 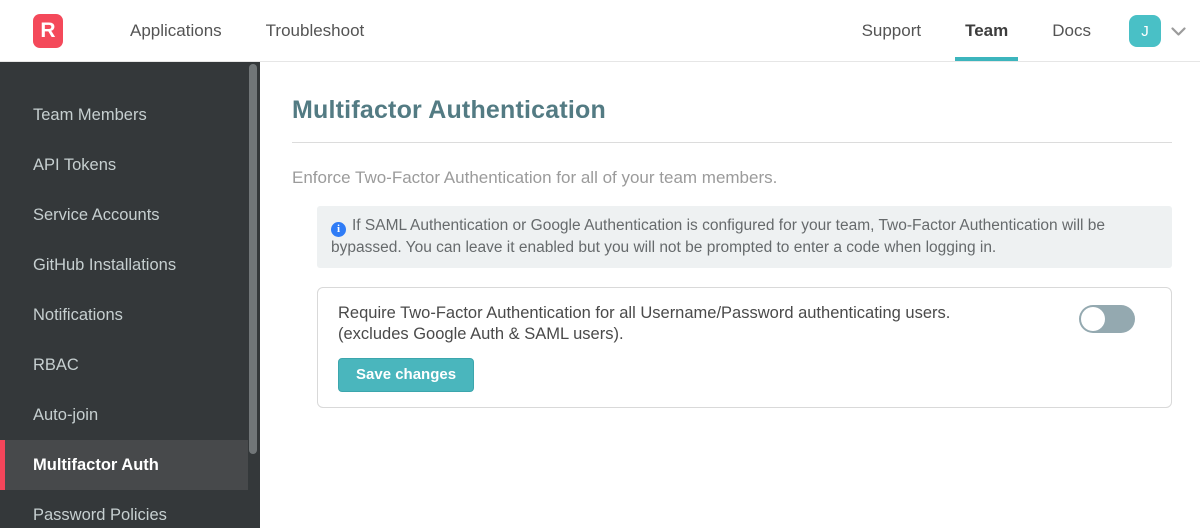 I want to click on brand-logo: R, so click(x=48, y=31).